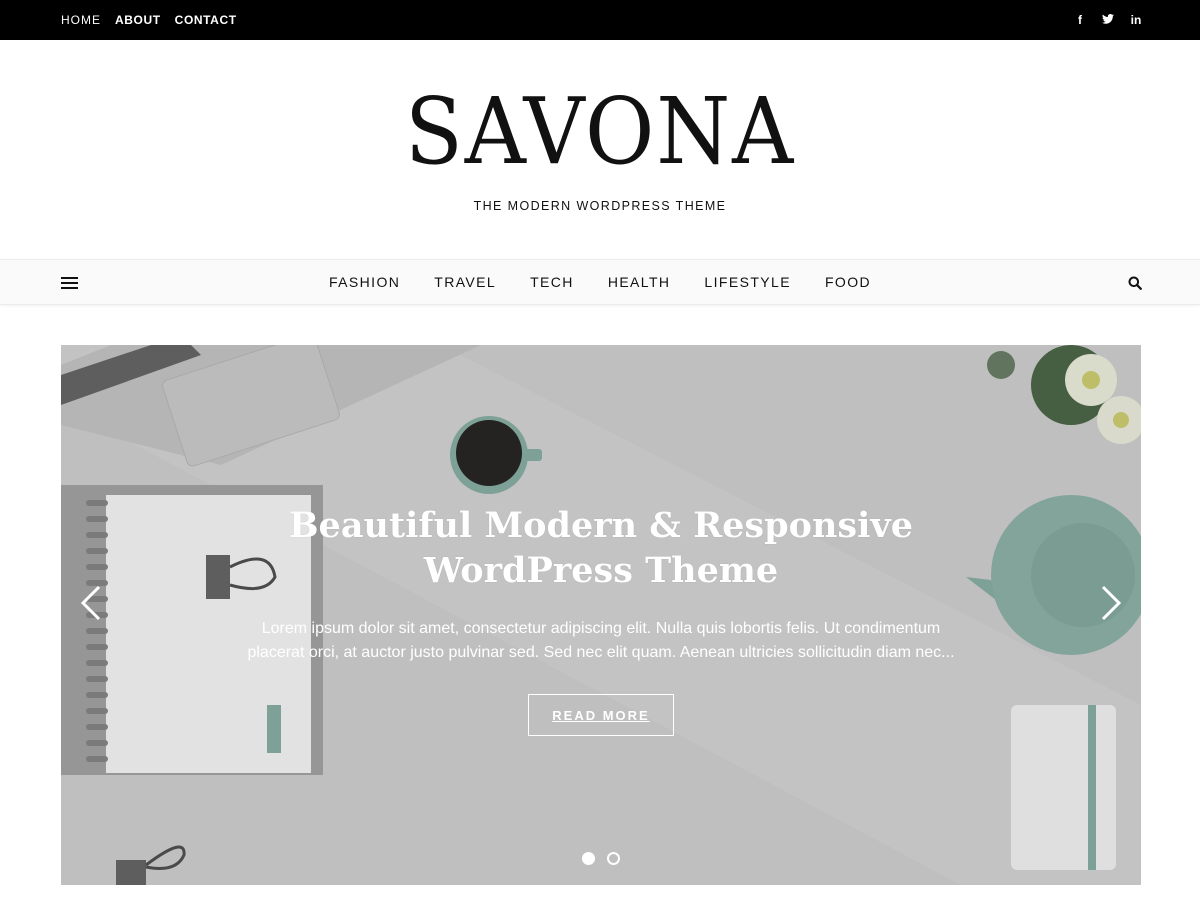 The width and height of the screenshot is (1200, 900). What do you see at coordinates (600, 20) in the screenshot?
I see `top-bar: HOME ABOUT CONTACT f in` at bounding box center [600, 20].